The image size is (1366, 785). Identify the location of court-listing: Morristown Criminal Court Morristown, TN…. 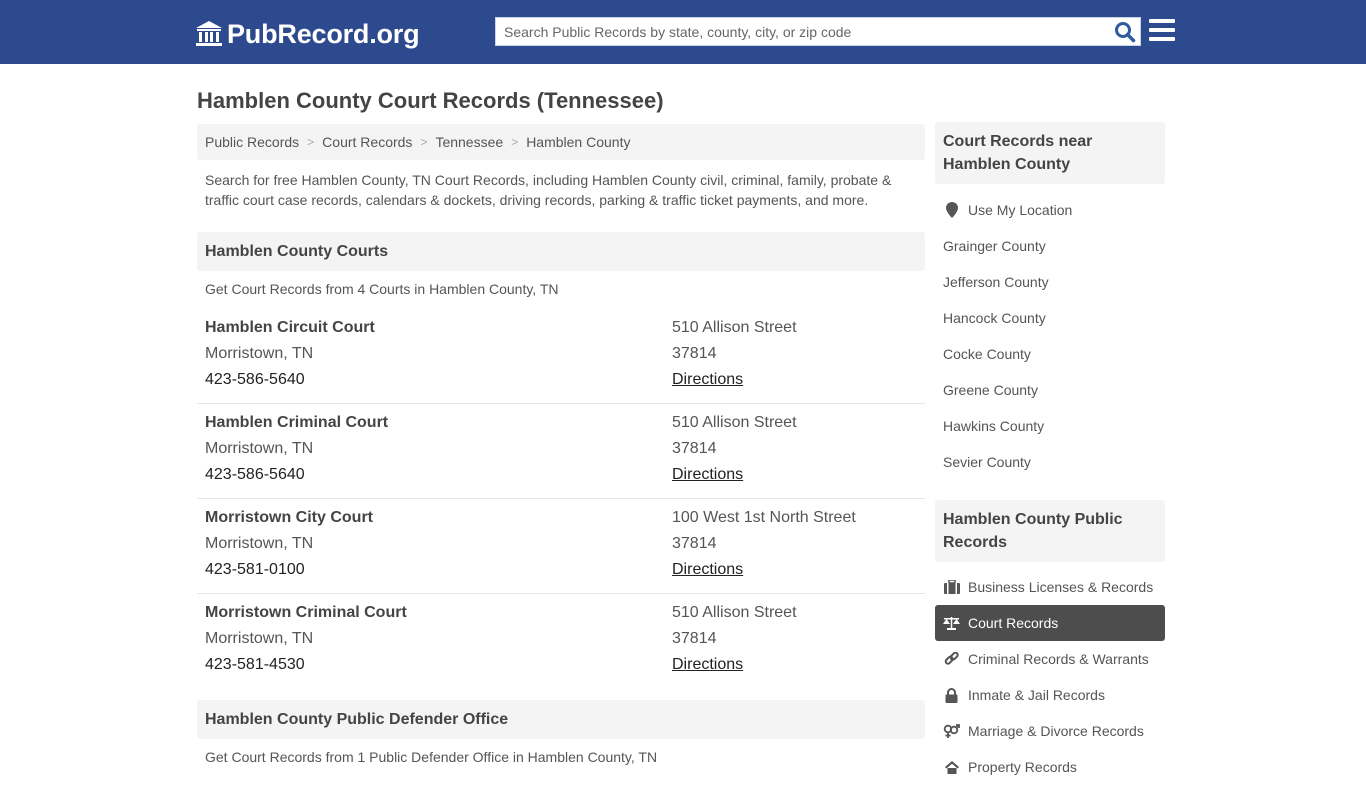
(561, 641).